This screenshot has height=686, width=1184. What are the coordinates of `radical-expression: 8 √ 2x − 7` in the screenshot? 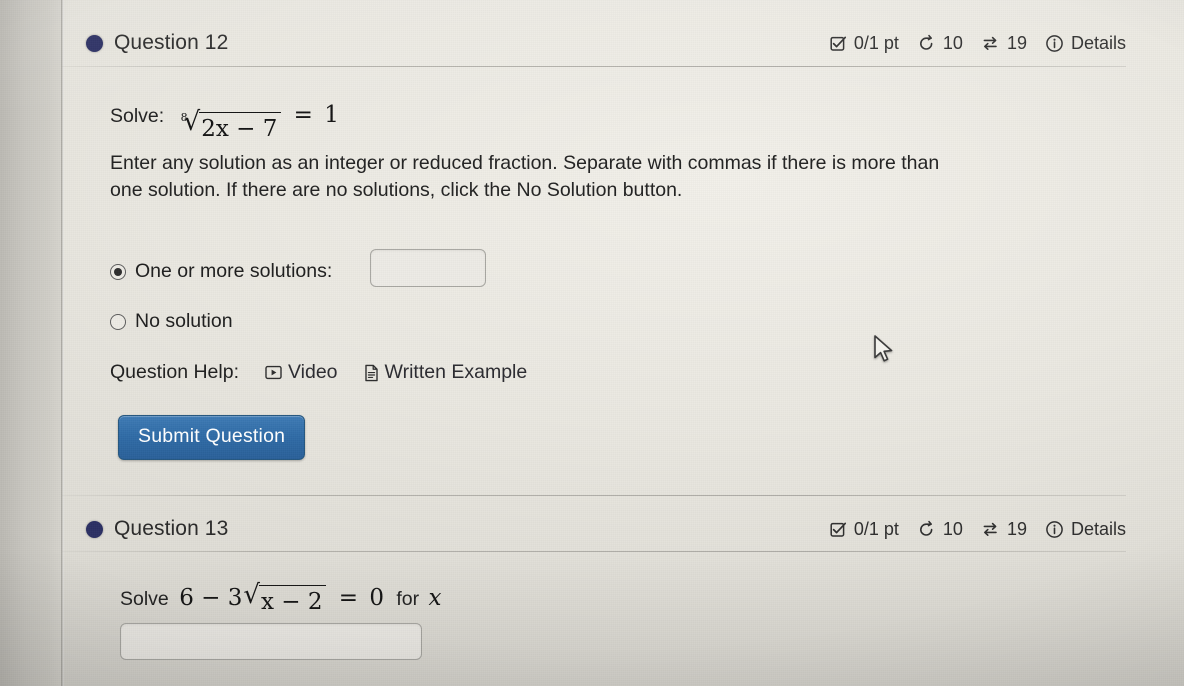 It's located at (229, 126).